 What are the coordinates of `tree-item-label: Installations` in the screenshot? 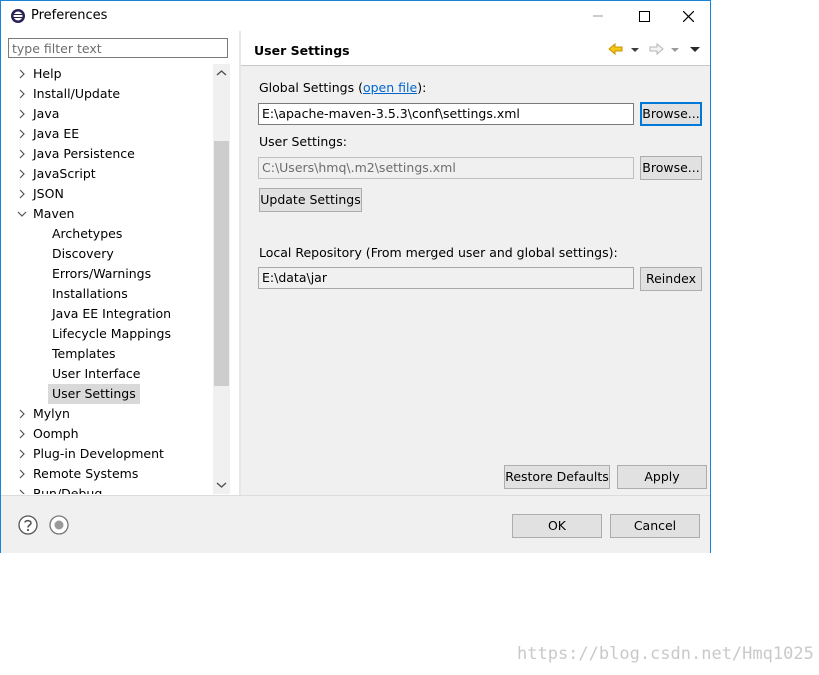 It's located at (90, 293).